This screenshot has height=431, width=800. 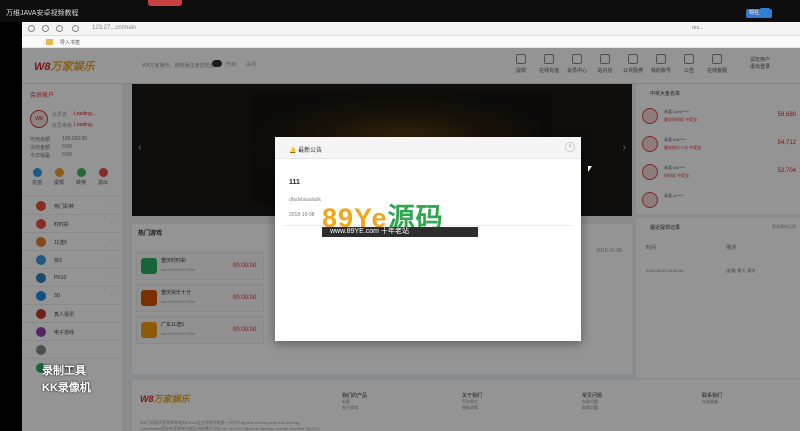 What do you see at coordinates (45, 28) in the screenshot?
I see `forward-icon` at bounding box center [45, 28].